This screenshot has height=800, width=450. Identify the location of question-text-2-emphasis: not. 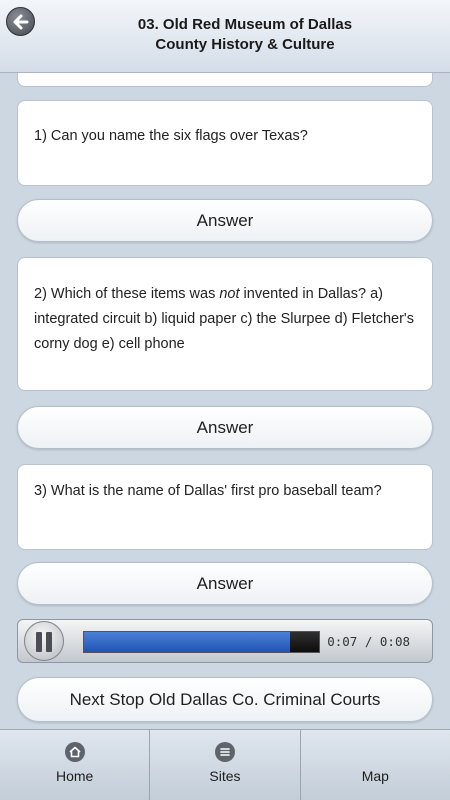
(229, 294).